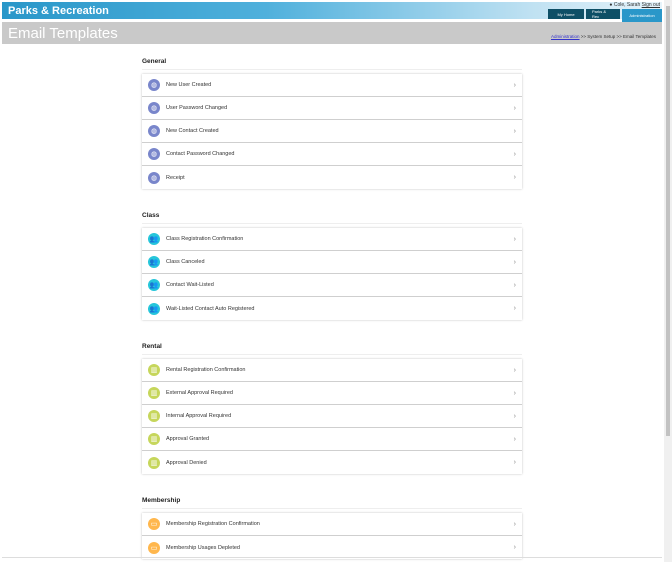  I want to click on template-row: 👥 Contact Wait-Listed ›, so click(332, 285).